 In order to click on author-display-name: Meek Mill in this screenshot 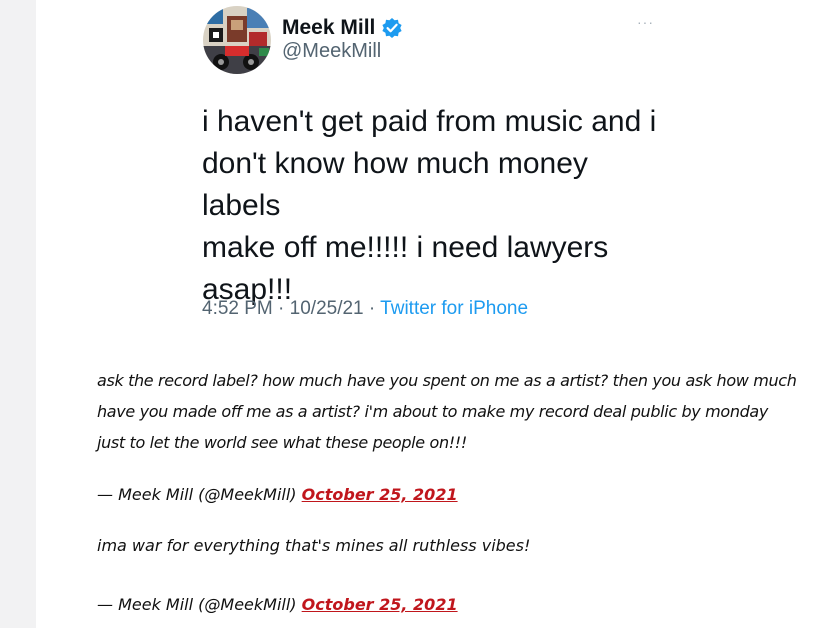, I will do `click(328, 28)`.